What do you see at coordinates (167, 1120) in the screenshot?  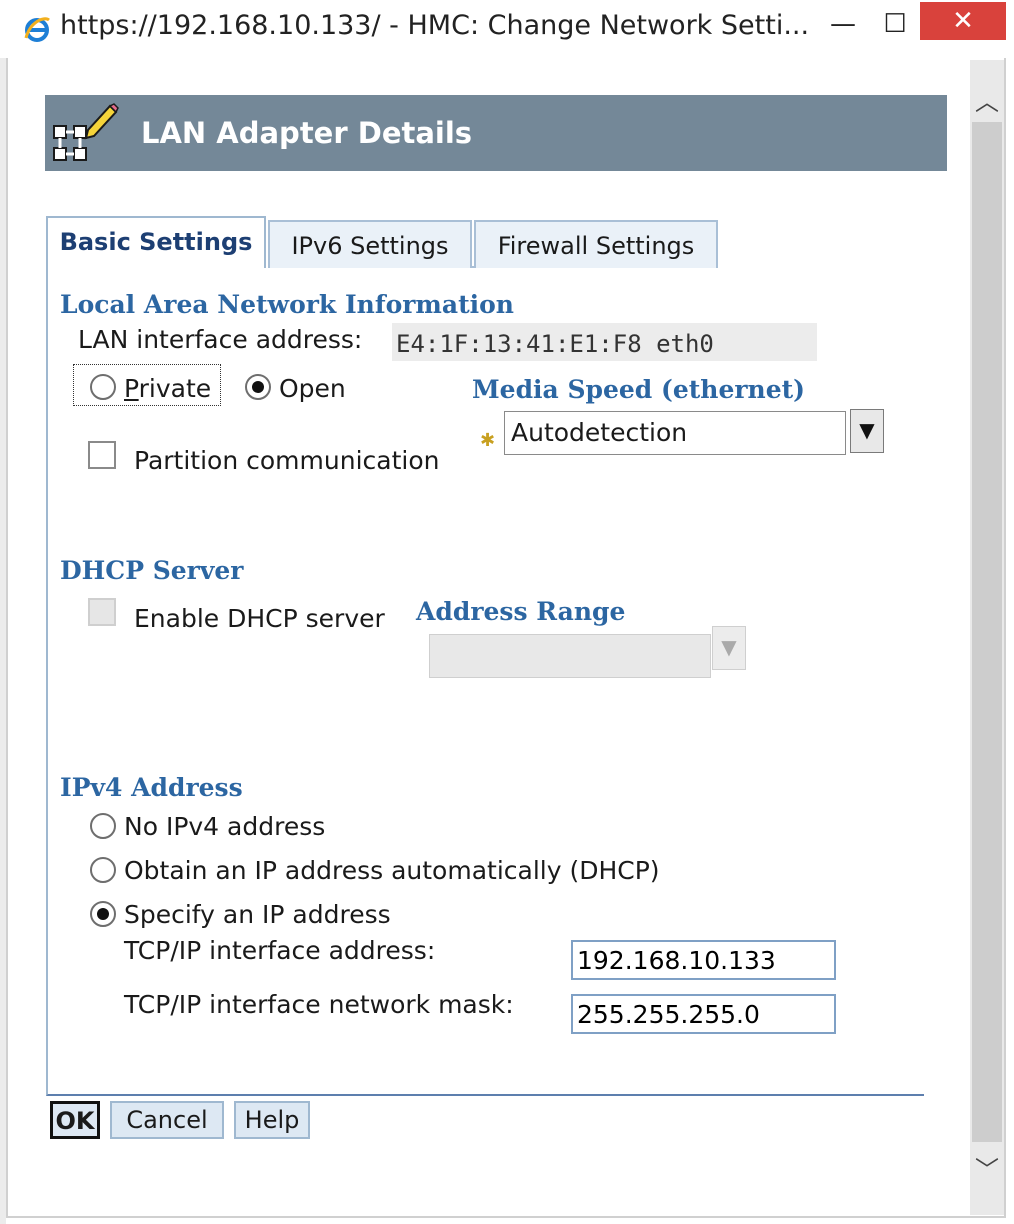 I see `cancel-button: Cancel` at bounding box center [167, 1120].